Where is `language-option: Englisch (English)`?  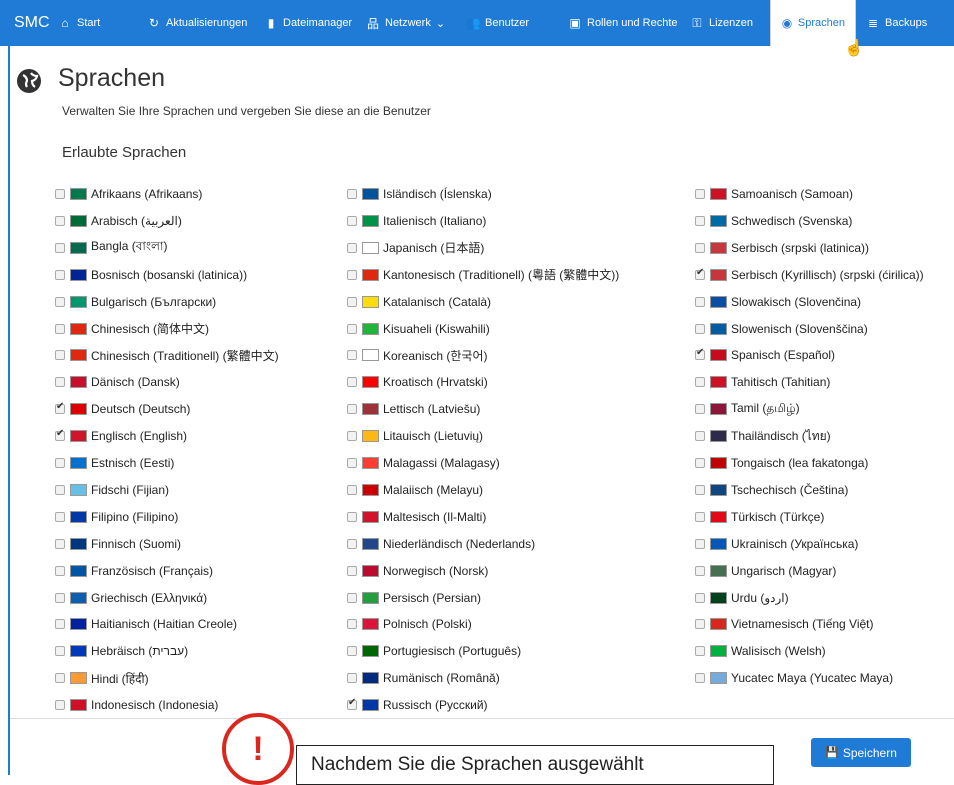 language-option: Englisch (English) is located at coordinates (121, 436).